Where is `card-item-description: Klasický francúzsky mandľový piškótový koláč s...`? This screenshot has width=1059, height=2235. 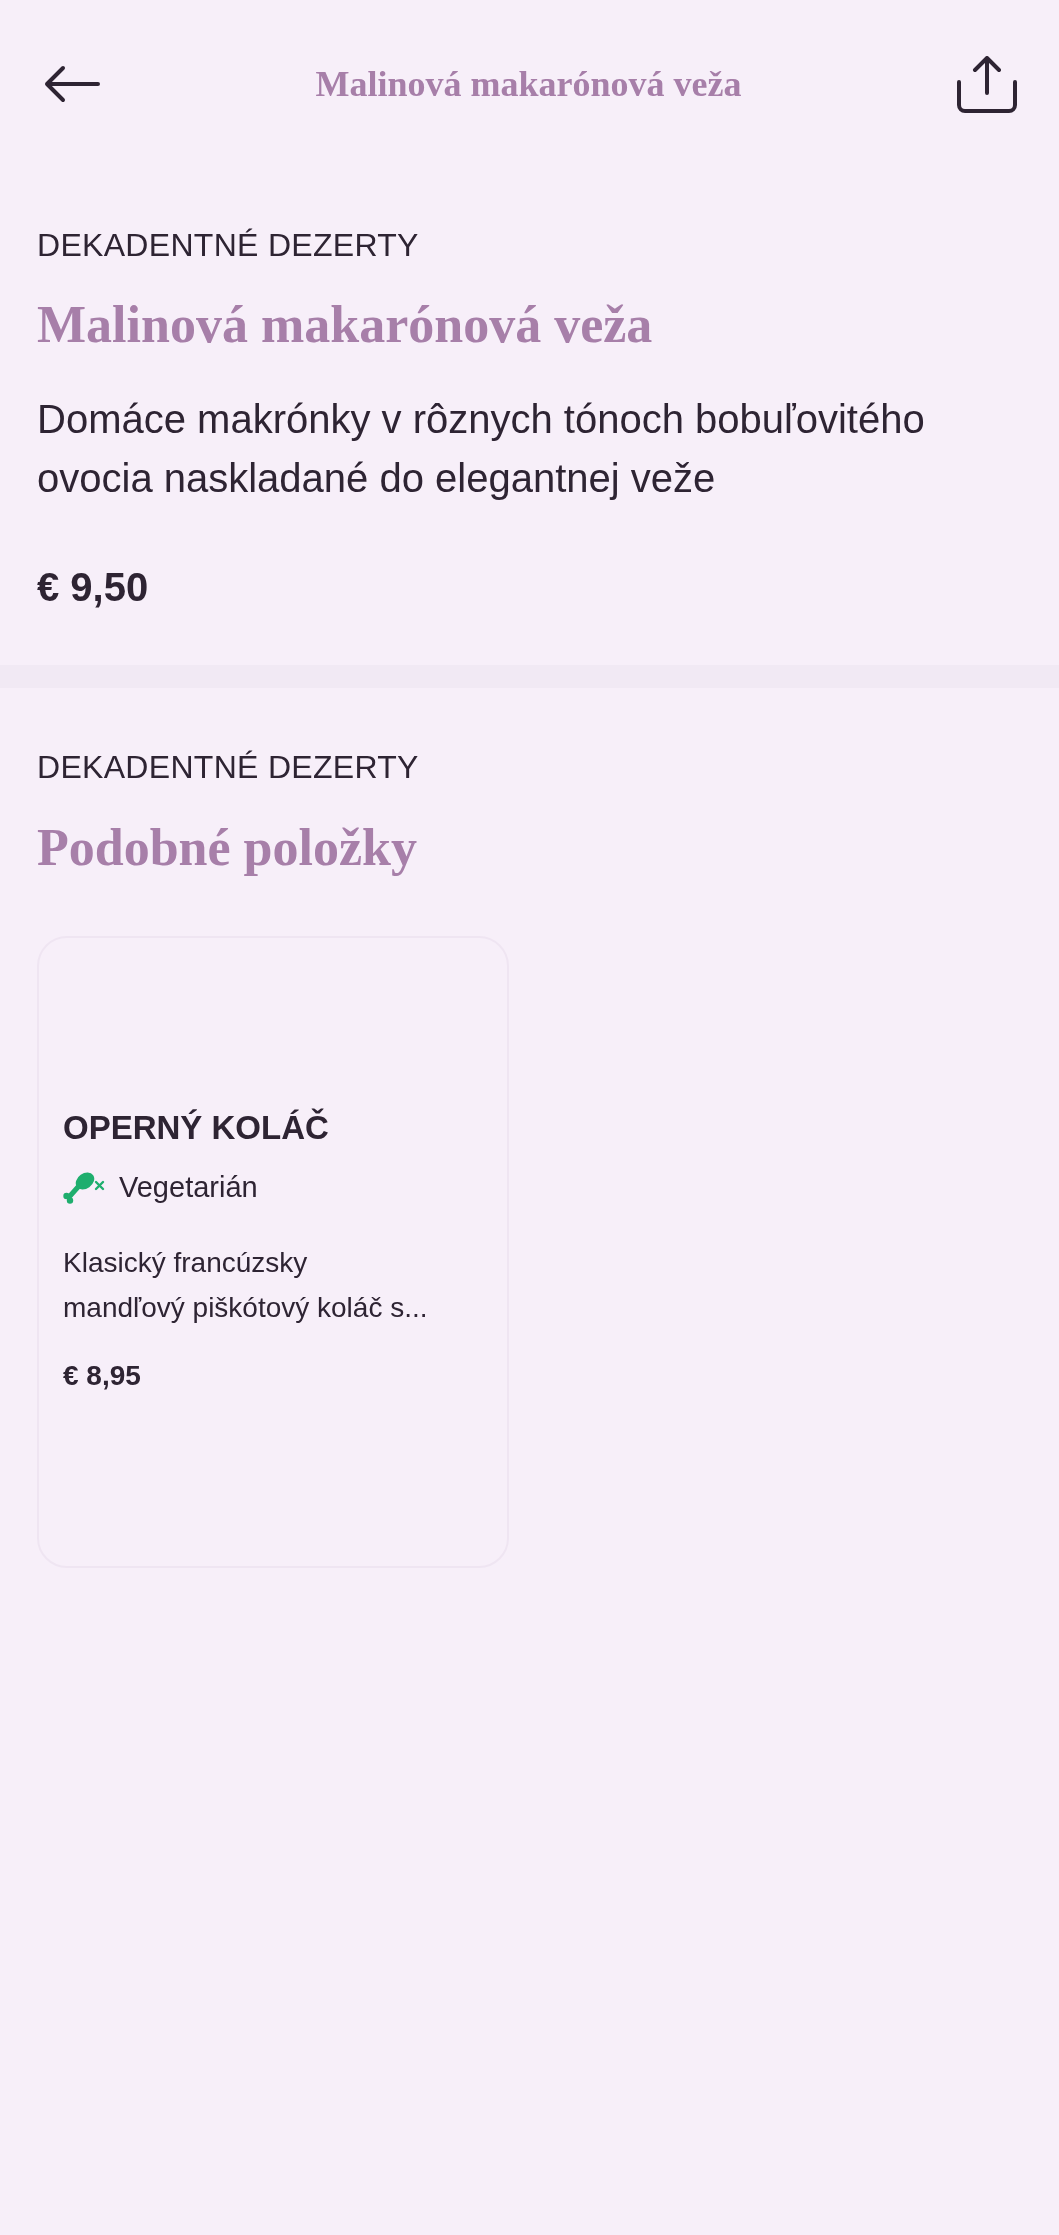 card-item-description: Klasický francúzsky mandľový piškótový koláč s... is located at coordinates (246, 1285).